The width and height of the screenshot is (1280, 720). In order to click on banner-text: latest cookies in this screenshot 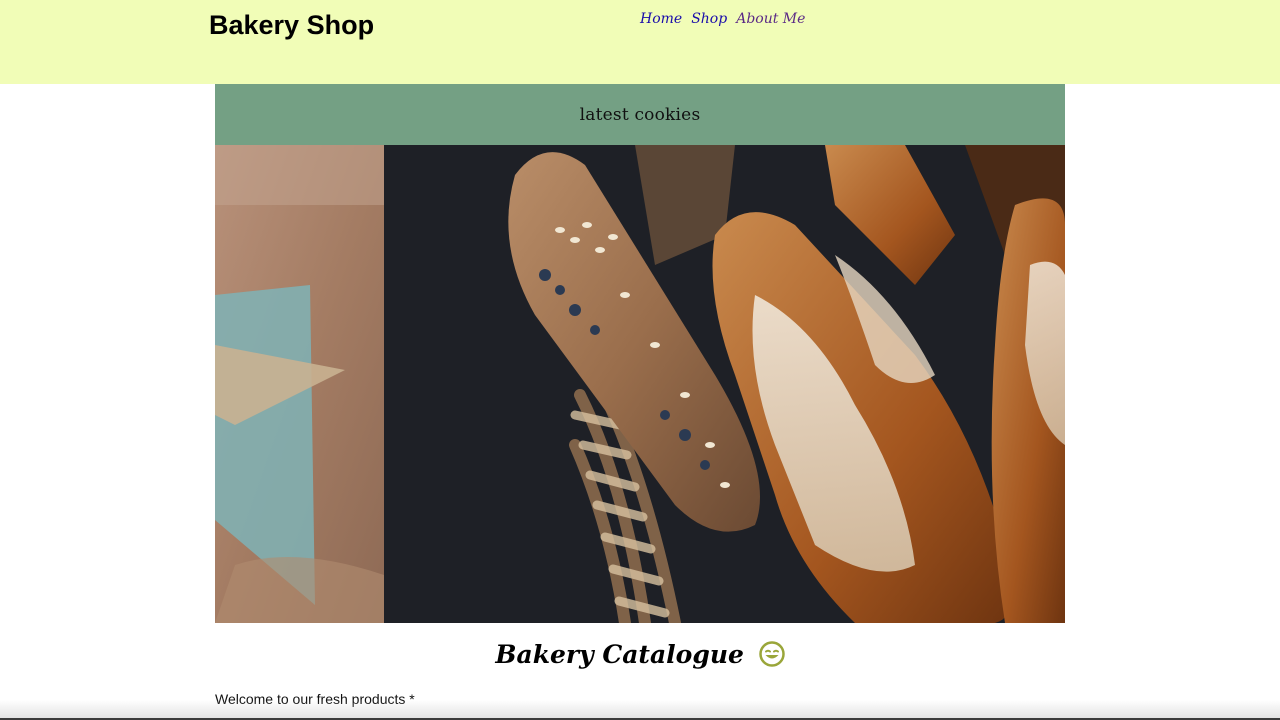, I will do `click(640, 114)`.